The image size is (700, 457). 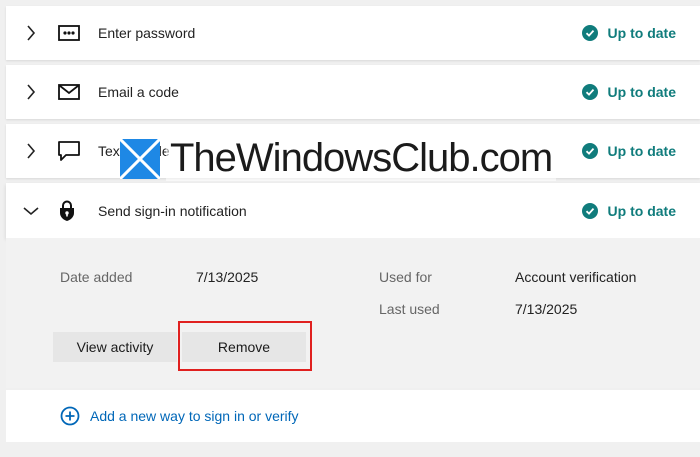 What do you see at coordinates (405, 277) in the screenshot?
I see `used-for-label: Used for` at bounding box center [405, 277].